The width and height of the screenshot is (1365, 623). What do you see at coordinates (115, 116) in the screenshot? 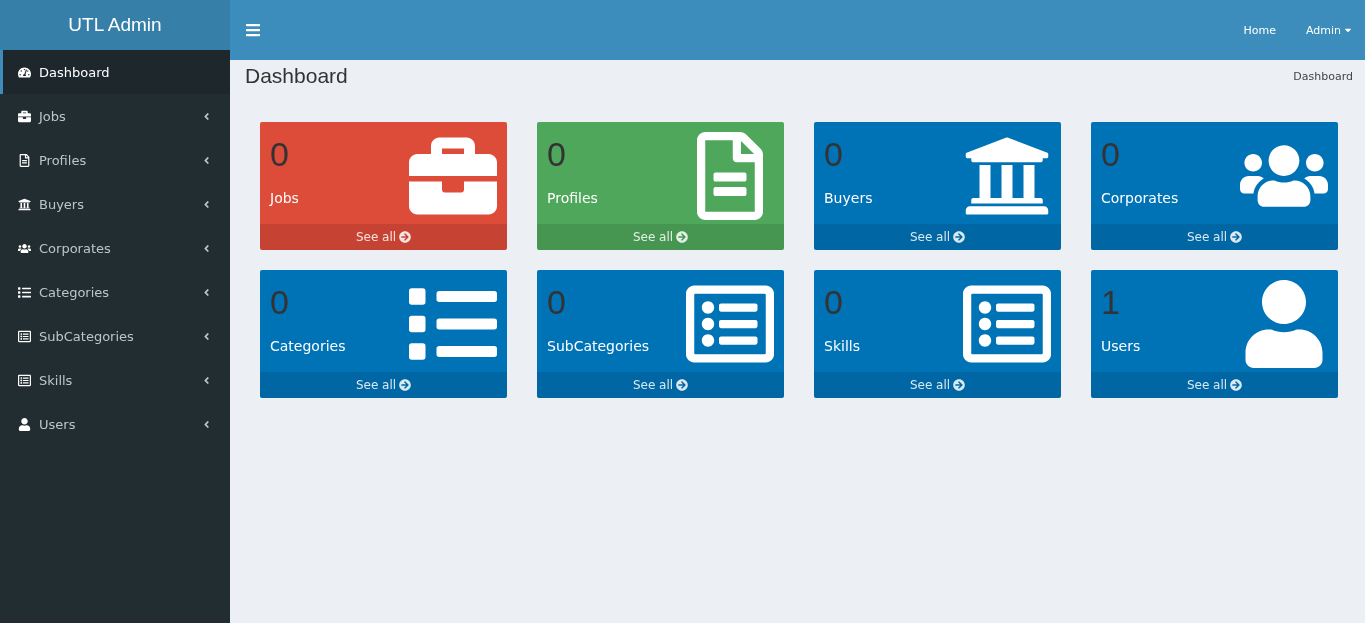
I see `sidebar-item: Jobs` at bounding box center [115, 116].